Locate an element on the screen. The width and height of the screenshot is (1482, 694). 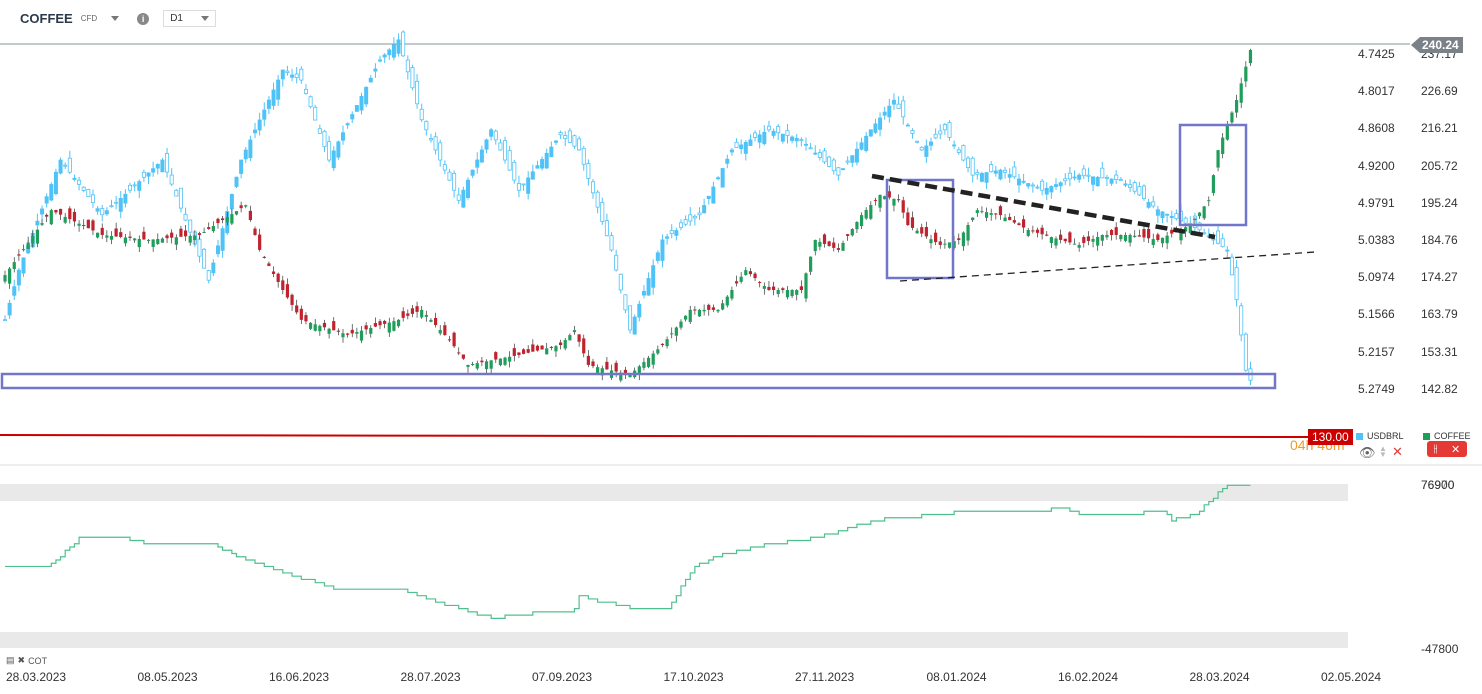
consolidation-box is located at coordinates (920, 229).